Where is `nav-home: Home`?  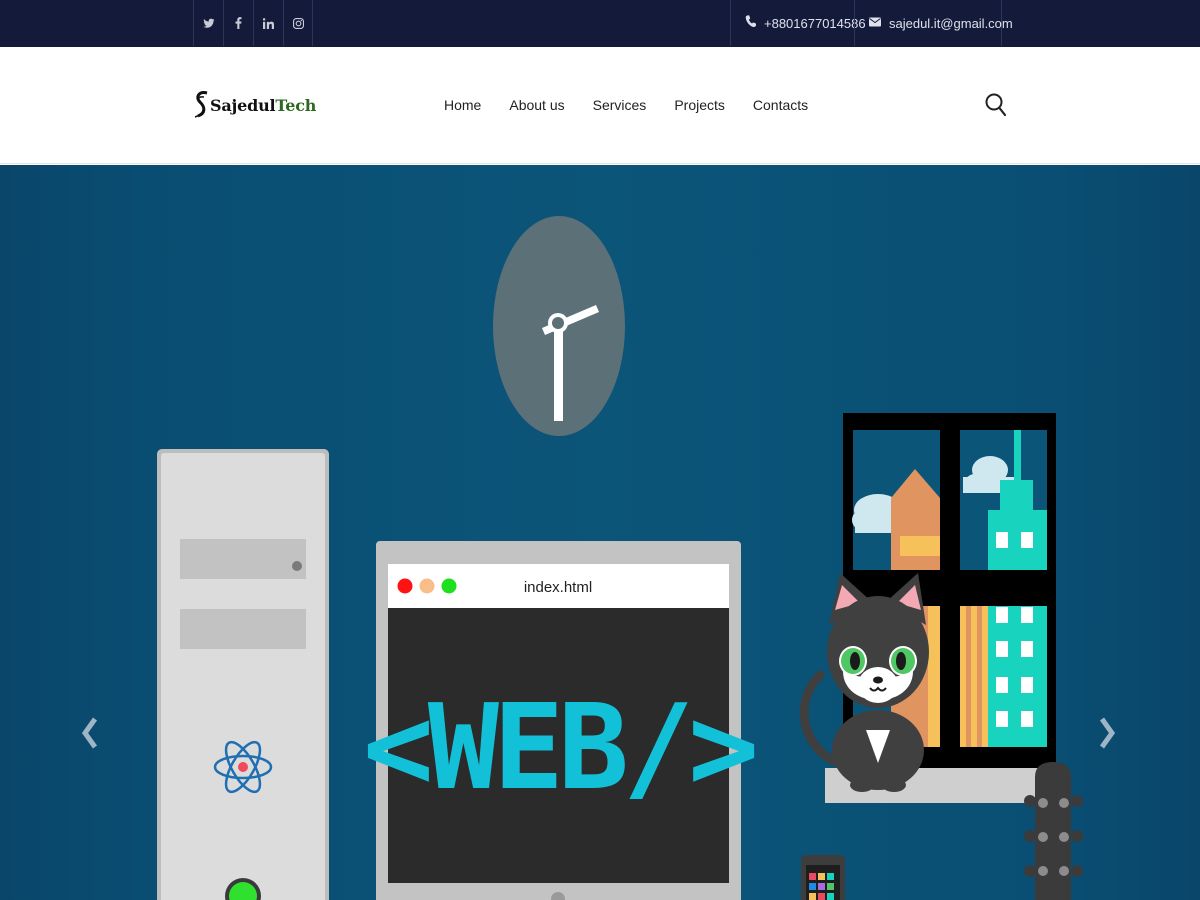
nav-home: Home is located at coordinates (462, 105).